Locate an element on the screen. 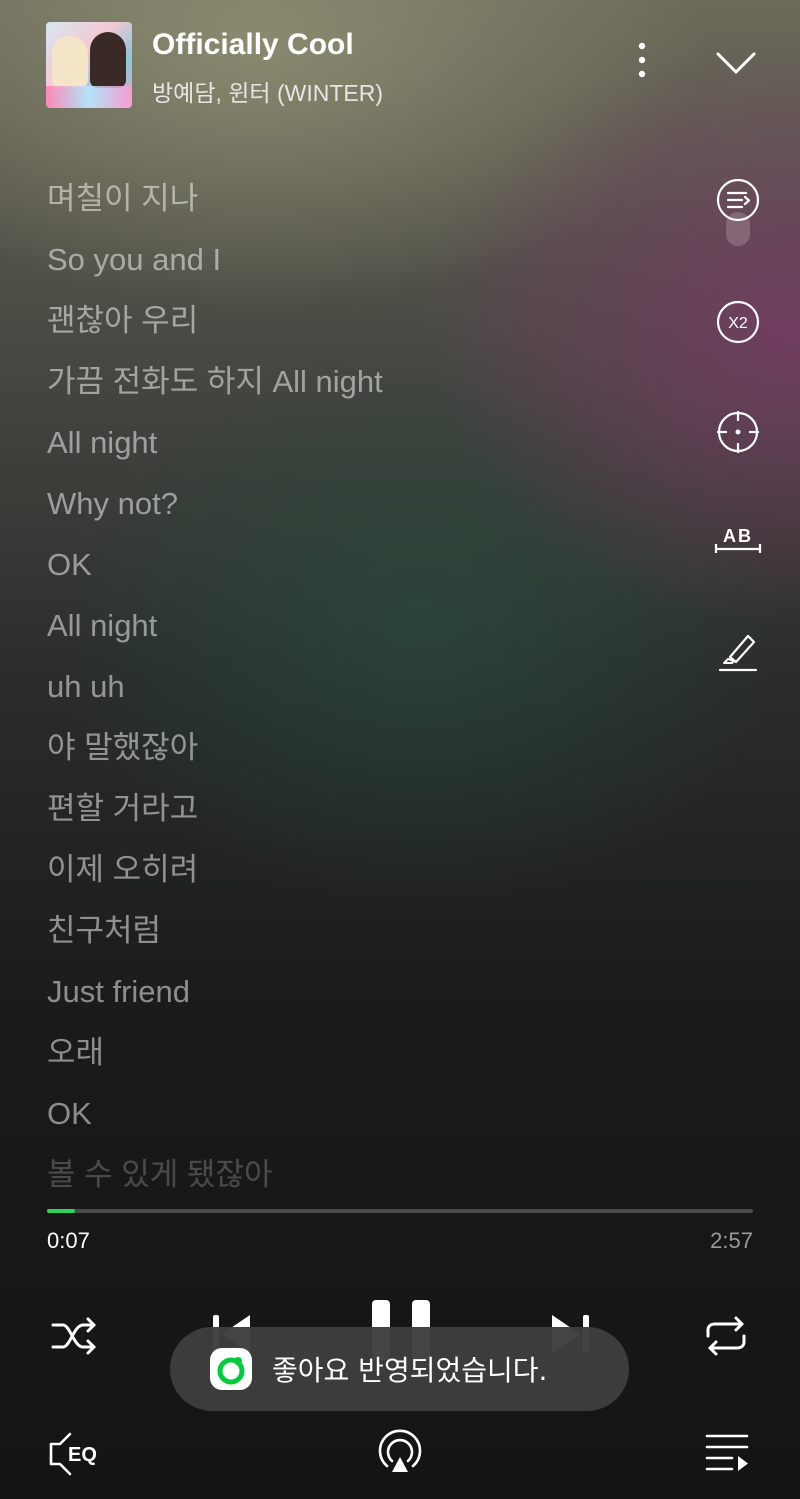 Image resolution: width=800 pixels, height=1499 pixels. lyric-line: 편할 거라고 is located at coordinates (367, 808).